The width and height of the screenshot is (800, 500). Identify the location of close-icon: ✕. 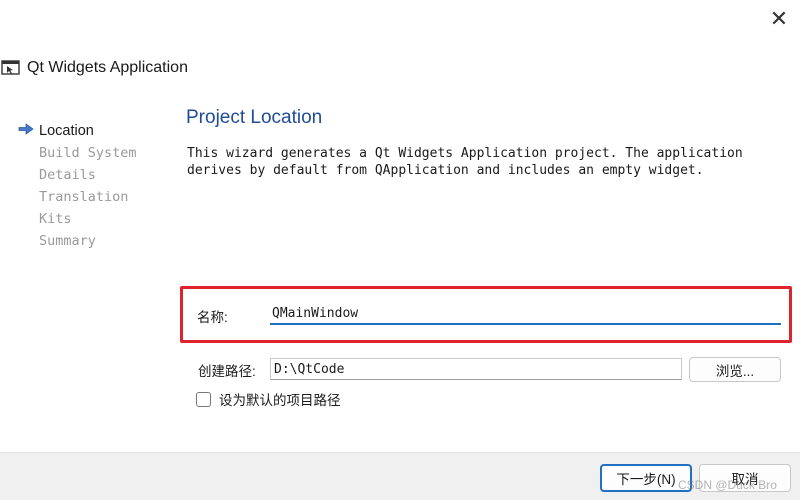
(779, 19).